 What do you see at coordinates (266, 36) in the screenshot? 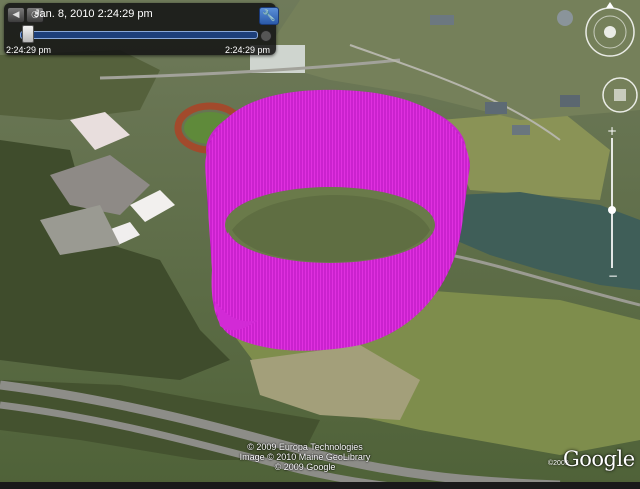
I see `time-slider-end-icon` at bounding box center [266, 36].